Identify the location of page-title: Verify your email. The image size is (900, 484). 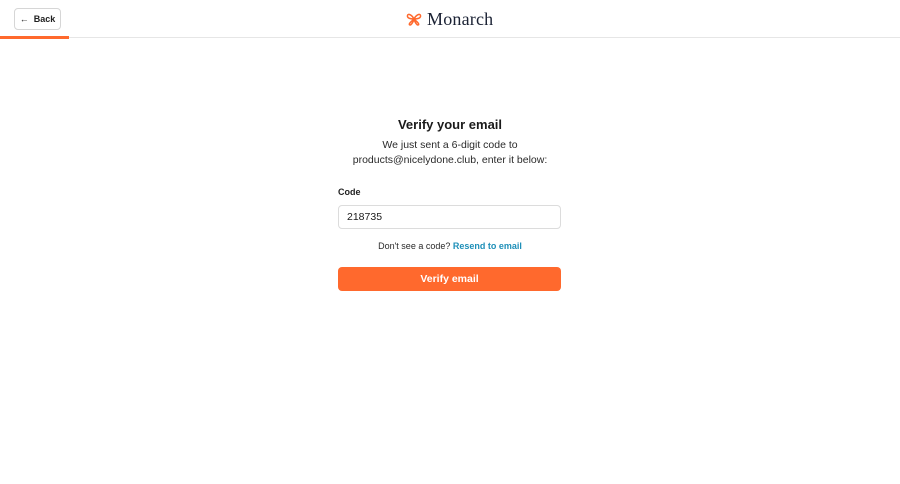
(450, 124).